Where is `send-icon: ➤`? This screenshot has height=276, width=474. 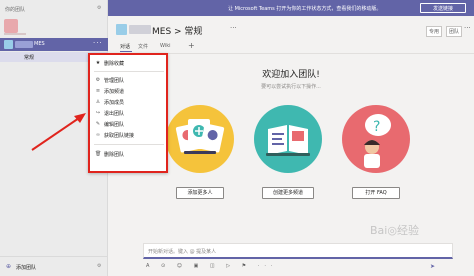
send-icon: ➤ is located at coordinates (432, 266).